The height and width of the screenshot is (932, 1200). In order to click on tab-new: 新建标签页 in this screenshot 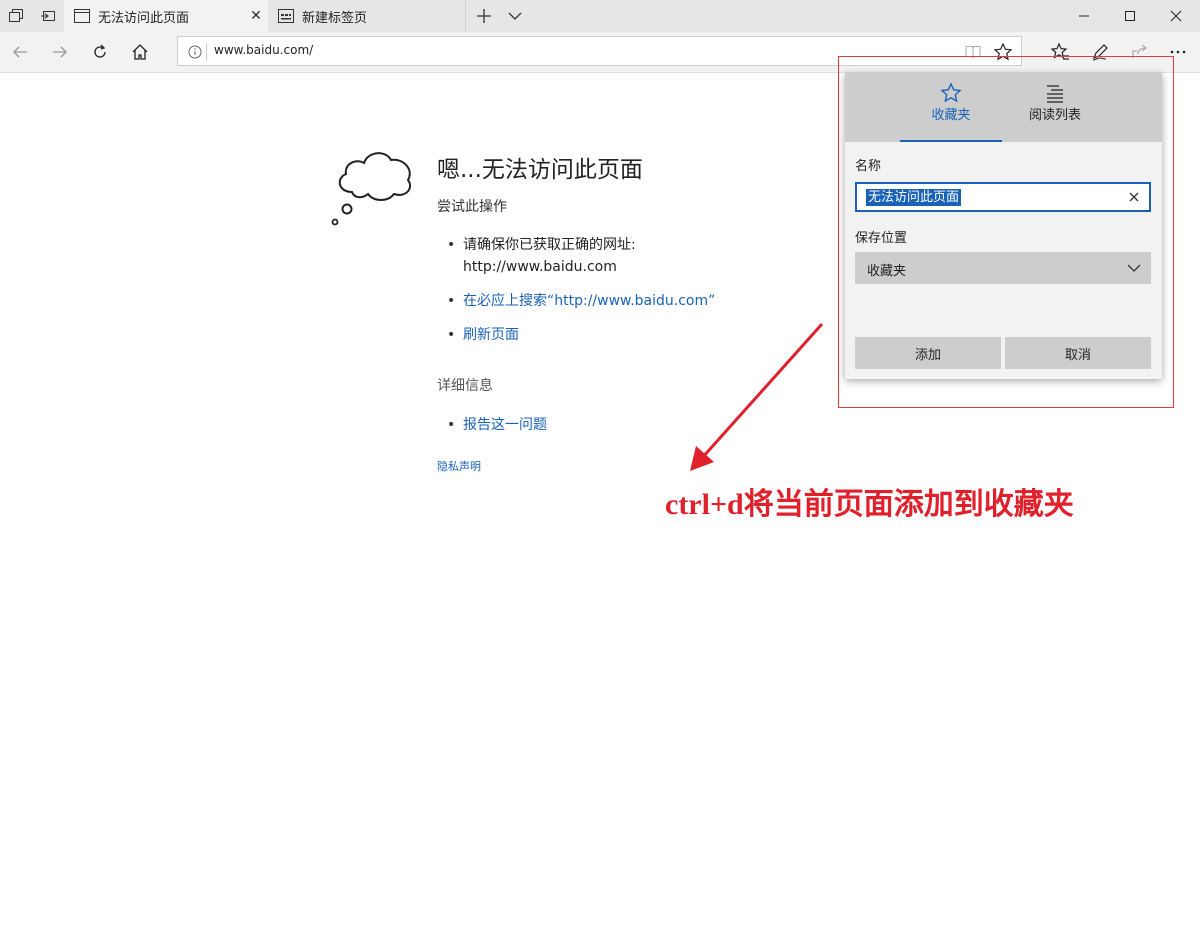, I will do `click(367, 16)`.